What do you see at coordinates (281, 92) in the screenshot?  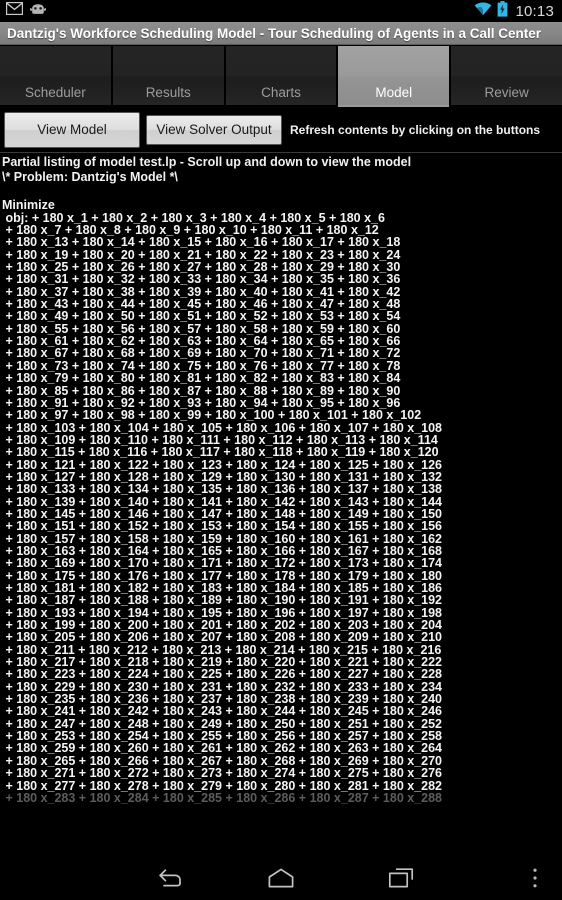 I see `tab-label: Charts` at bounding box center [281, 92].